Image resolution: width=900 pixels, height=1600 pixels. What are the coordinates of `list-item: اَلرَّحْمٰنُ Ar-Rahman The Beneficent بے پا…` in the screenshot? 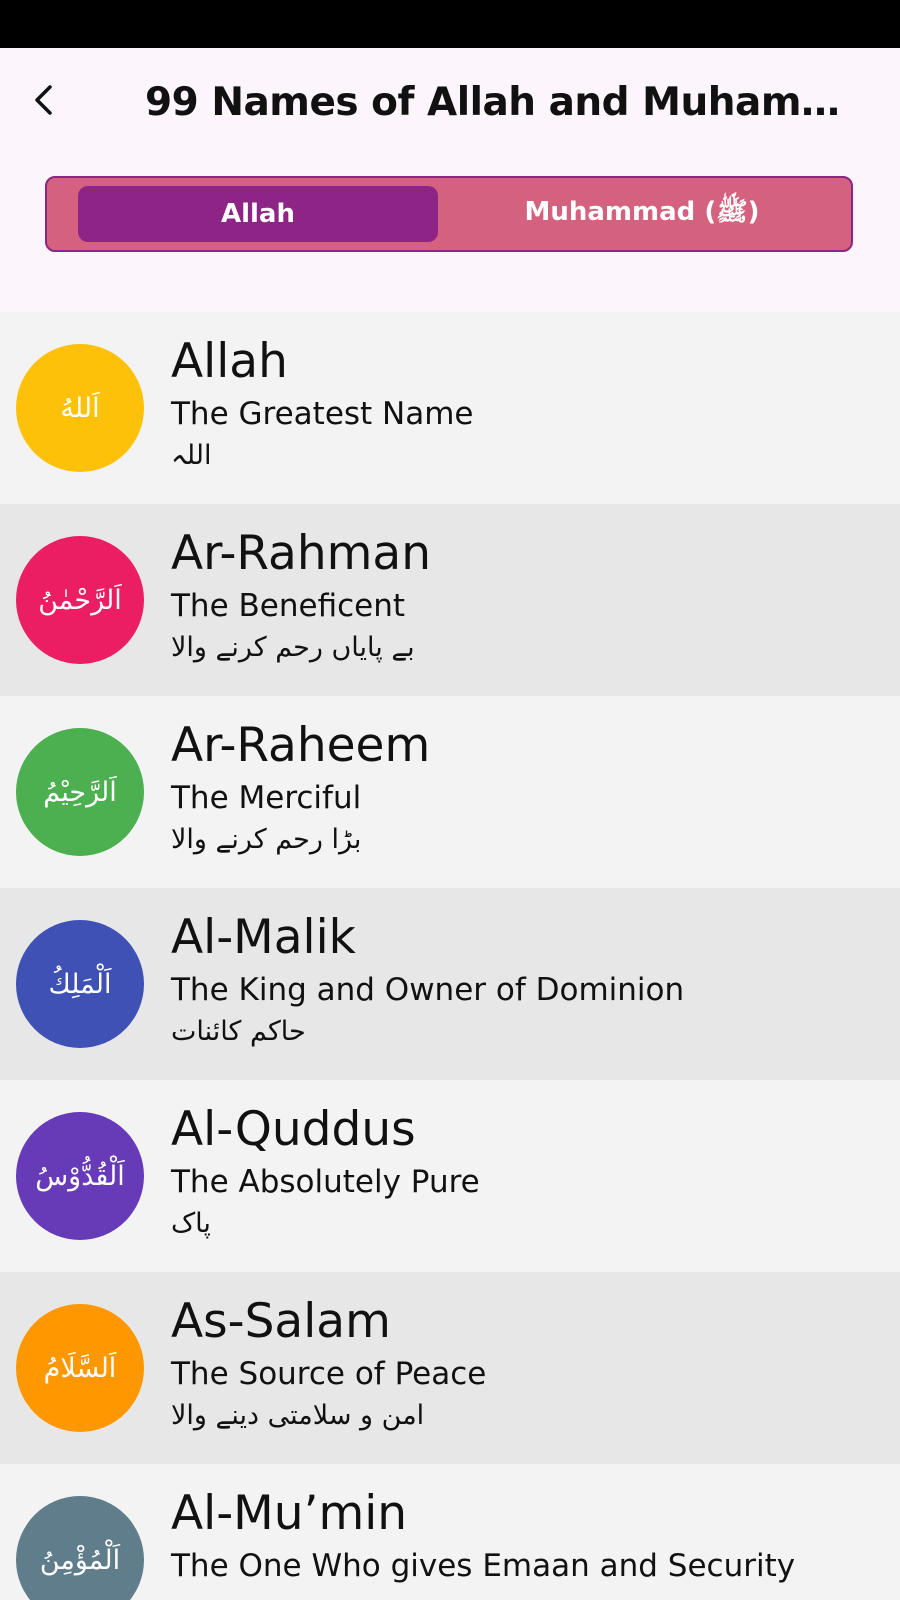 It's located at (450, 602).